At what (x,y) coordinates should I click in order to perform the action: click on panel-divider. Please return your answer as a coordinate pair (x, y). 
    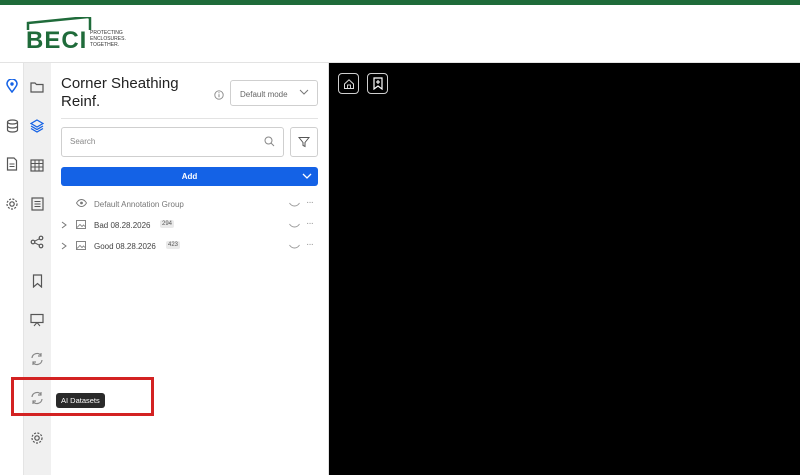
    Looking at the image, I should click on (189, 118).